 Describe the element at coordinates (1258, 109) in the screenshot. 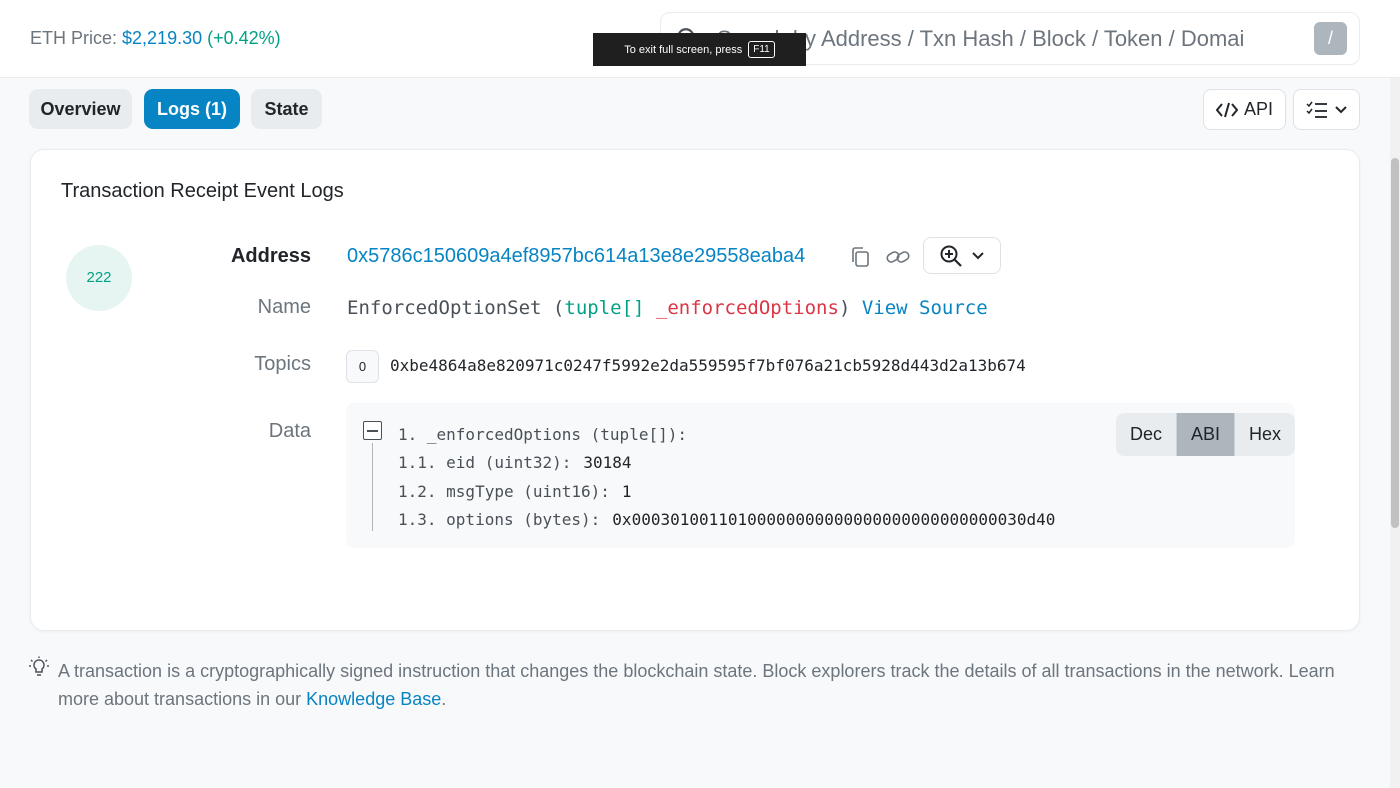

I see `api-label: API` at that location.